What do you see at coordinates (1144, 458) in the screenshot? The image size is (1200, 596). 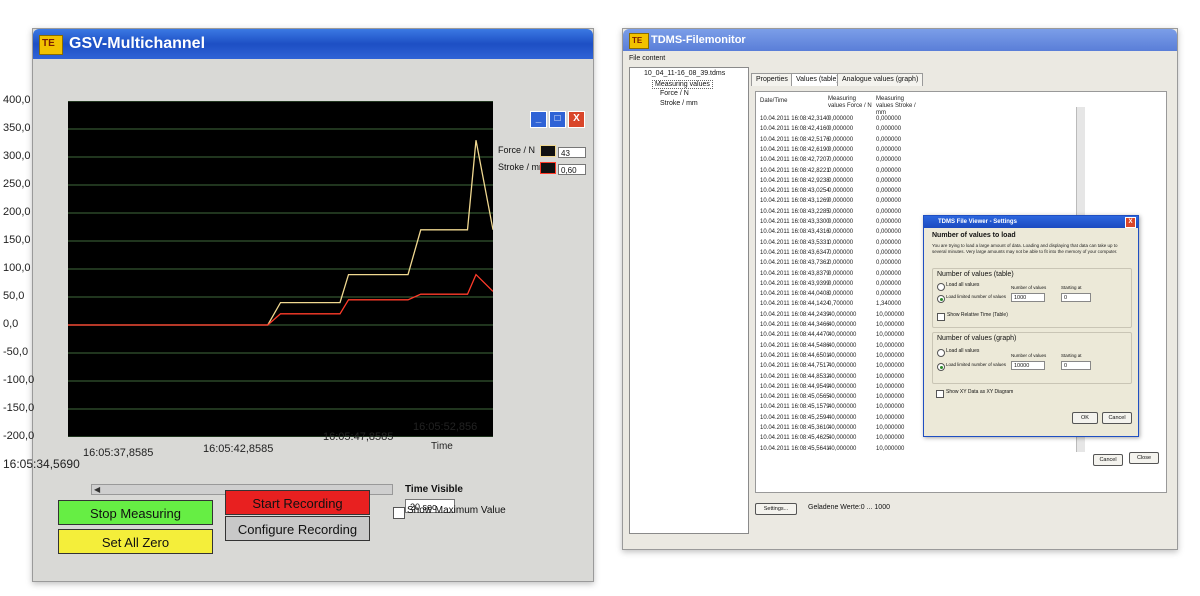 I see `close-button: Close` at bounding box center [1144, 458].